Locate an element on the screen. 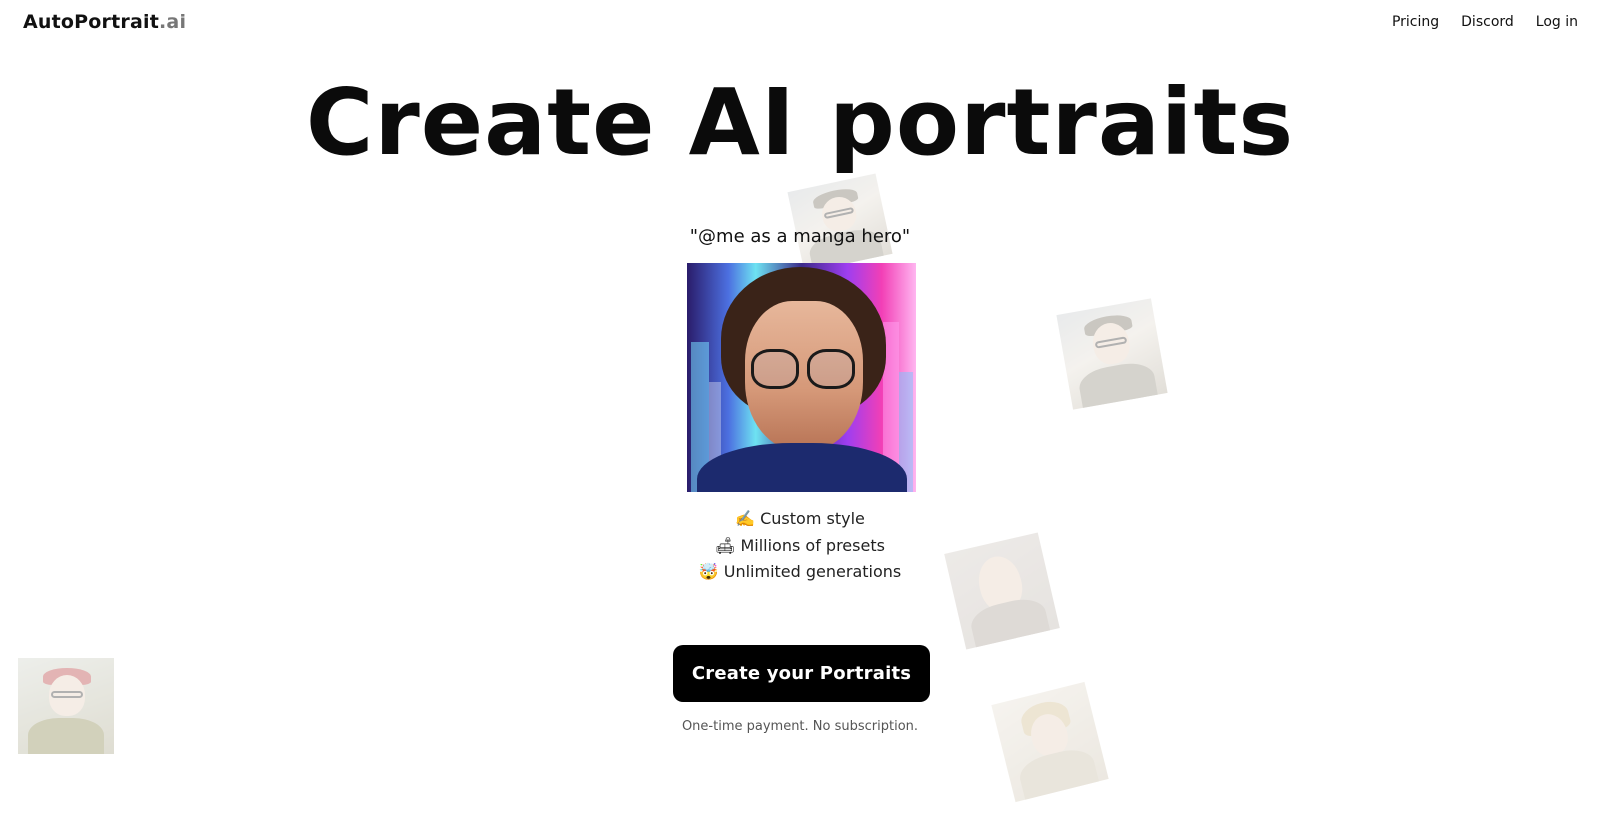 This screenshot has width=1600, height=834. logo: AutoPortrait.ai is located at coordinates (104, 22).